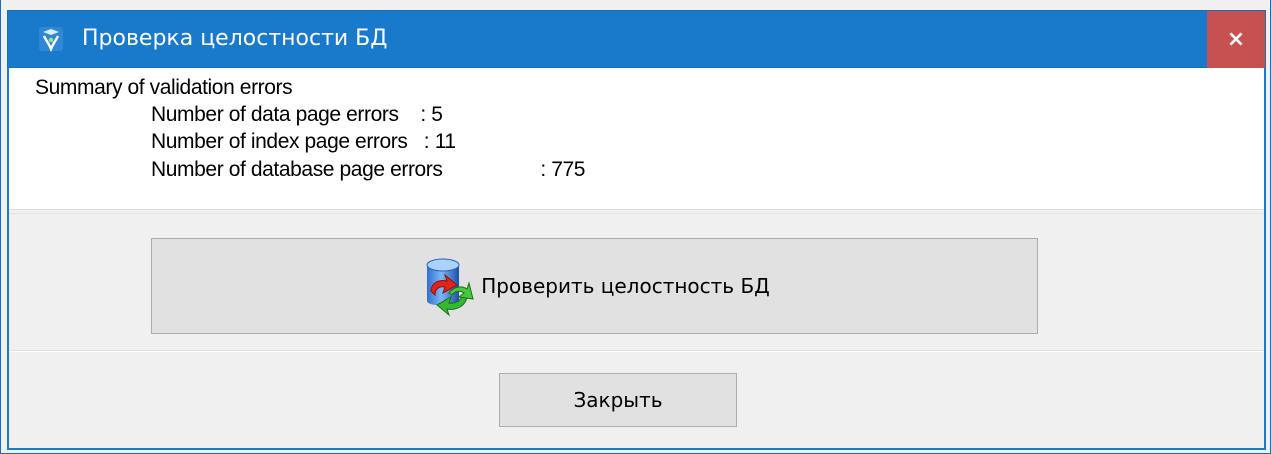 This screenshot has width=1271, height=454. Describe the element at coordinates (279, 141) in the screenshot. I see `index-page-errors-label: Number of index page errors` at that location.